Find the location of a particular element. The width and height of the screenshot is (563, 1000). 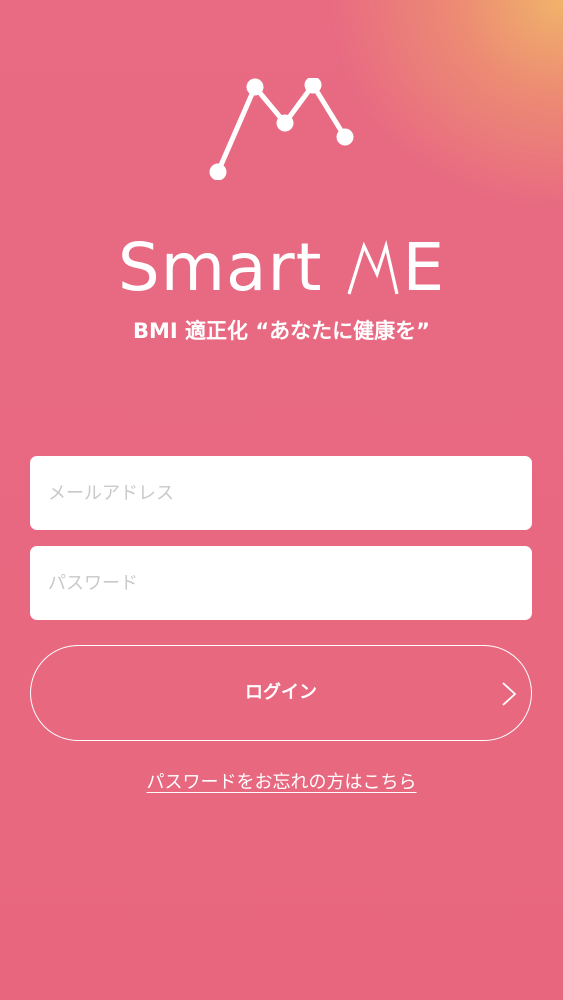

tagline: BMI 適正化 “あなたに健康を” is located at coordinates (281, 331).